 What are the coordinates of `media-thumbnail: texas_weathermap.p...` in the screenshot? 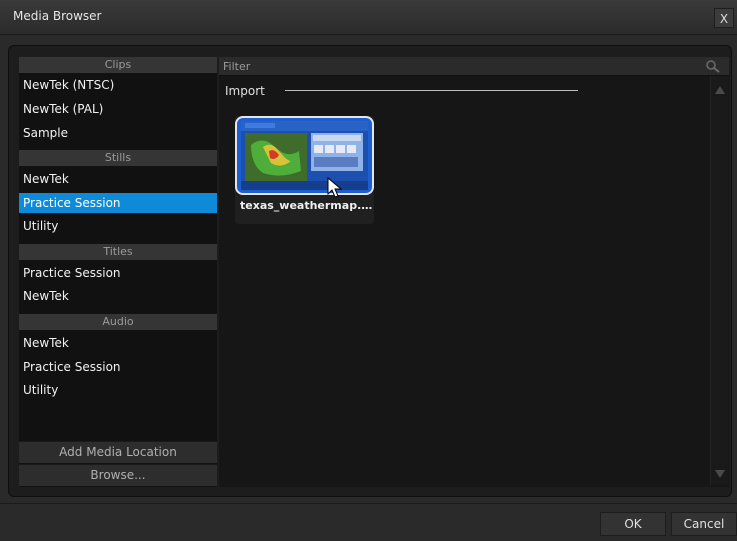 It's located at (304, 170).